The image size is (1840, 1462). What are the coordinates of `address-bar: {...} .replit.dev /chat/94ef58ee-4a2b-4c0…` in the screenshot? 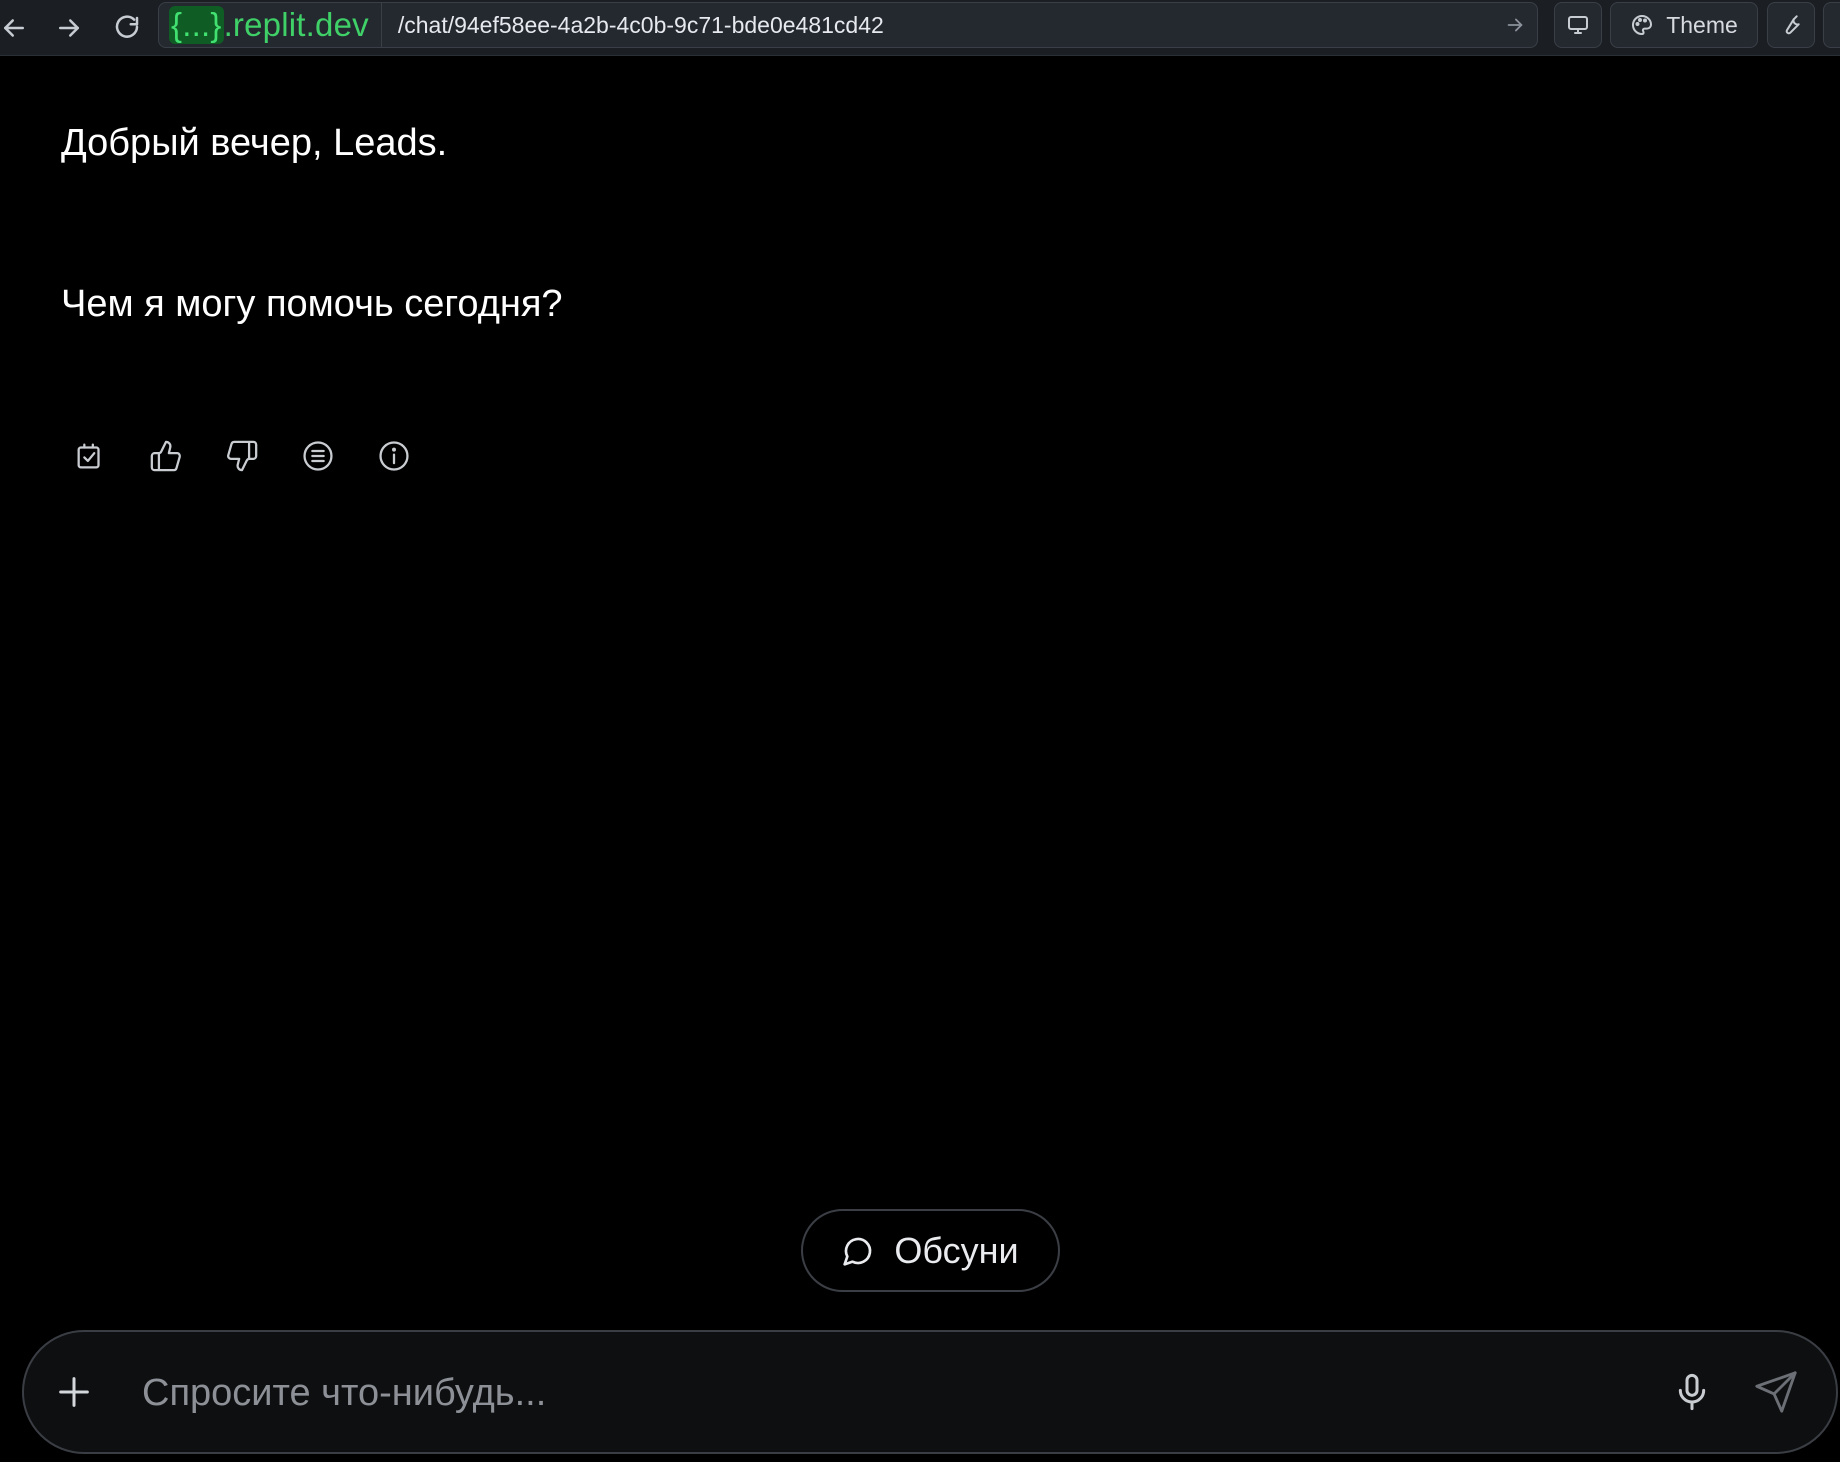 It's located at (848, 25).